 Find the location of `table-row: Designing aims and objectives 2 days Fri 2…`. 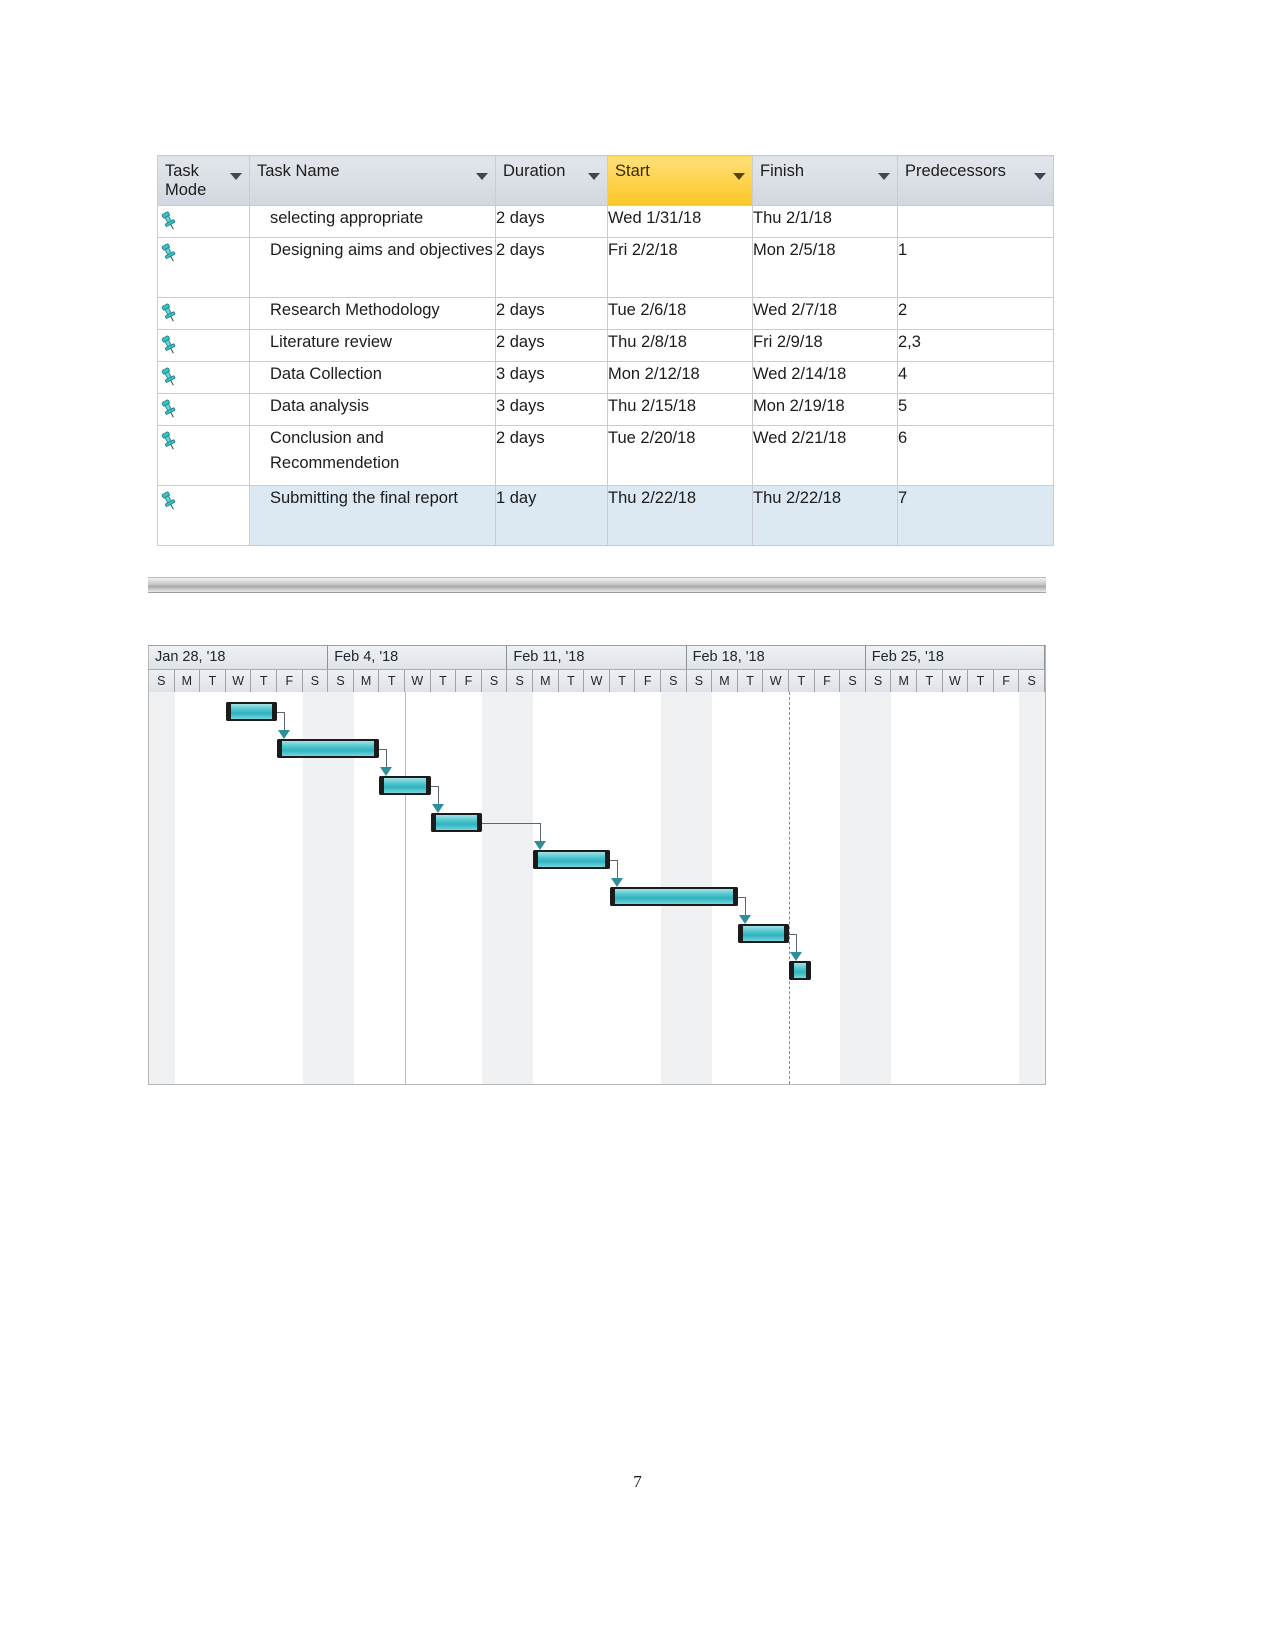

table-row: Designing aims and objectives 2 days Fri 2… is located at coordinates (605, 267).